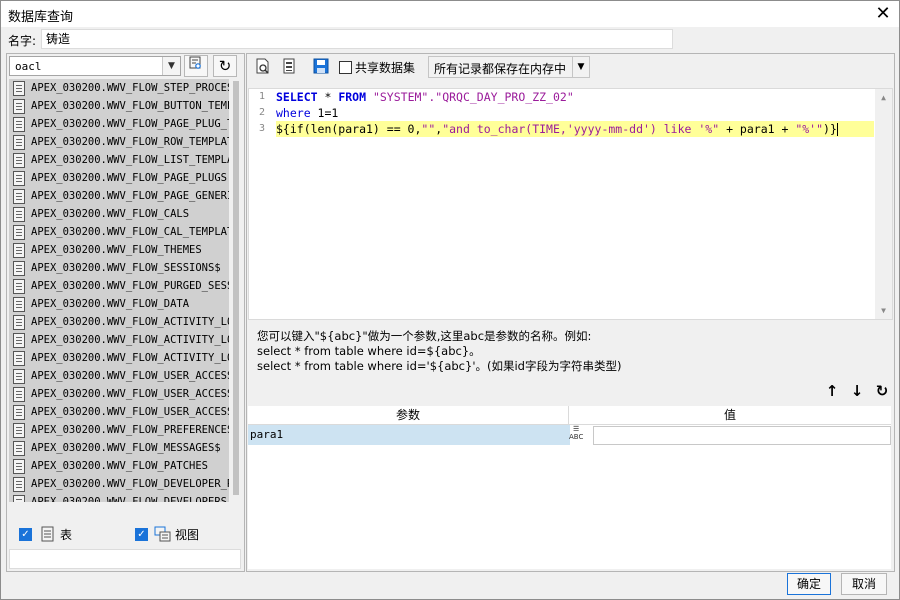  Describe the element at coordinates (321, 68) in the screenshot. I see `save-button` at that location.